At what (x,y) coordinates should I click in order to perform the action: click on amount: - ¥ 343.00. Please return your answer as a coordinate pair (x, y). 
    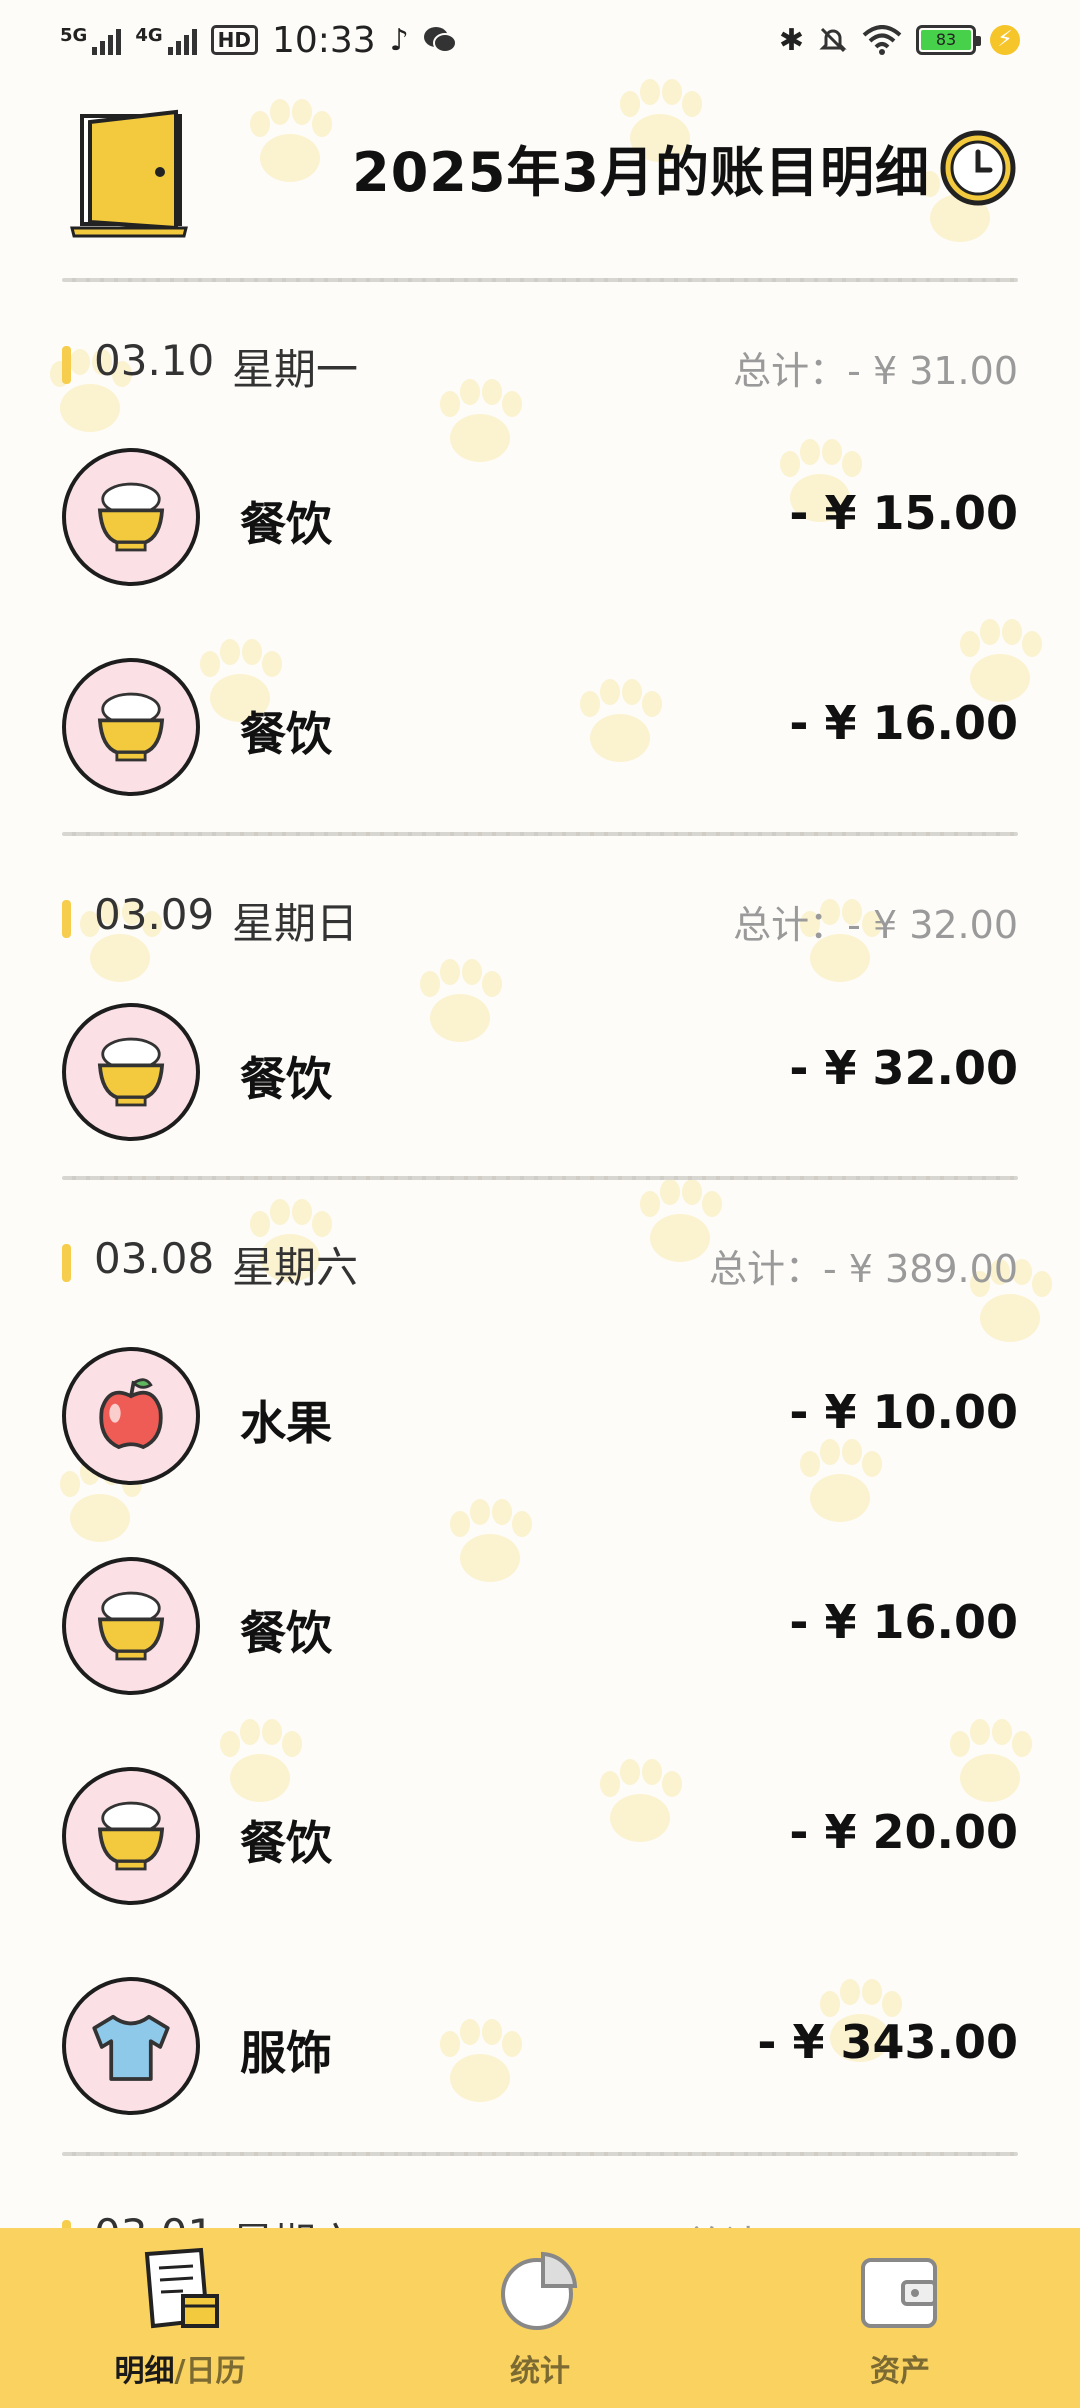
    Looking at the image, I should click on (887, 2042).